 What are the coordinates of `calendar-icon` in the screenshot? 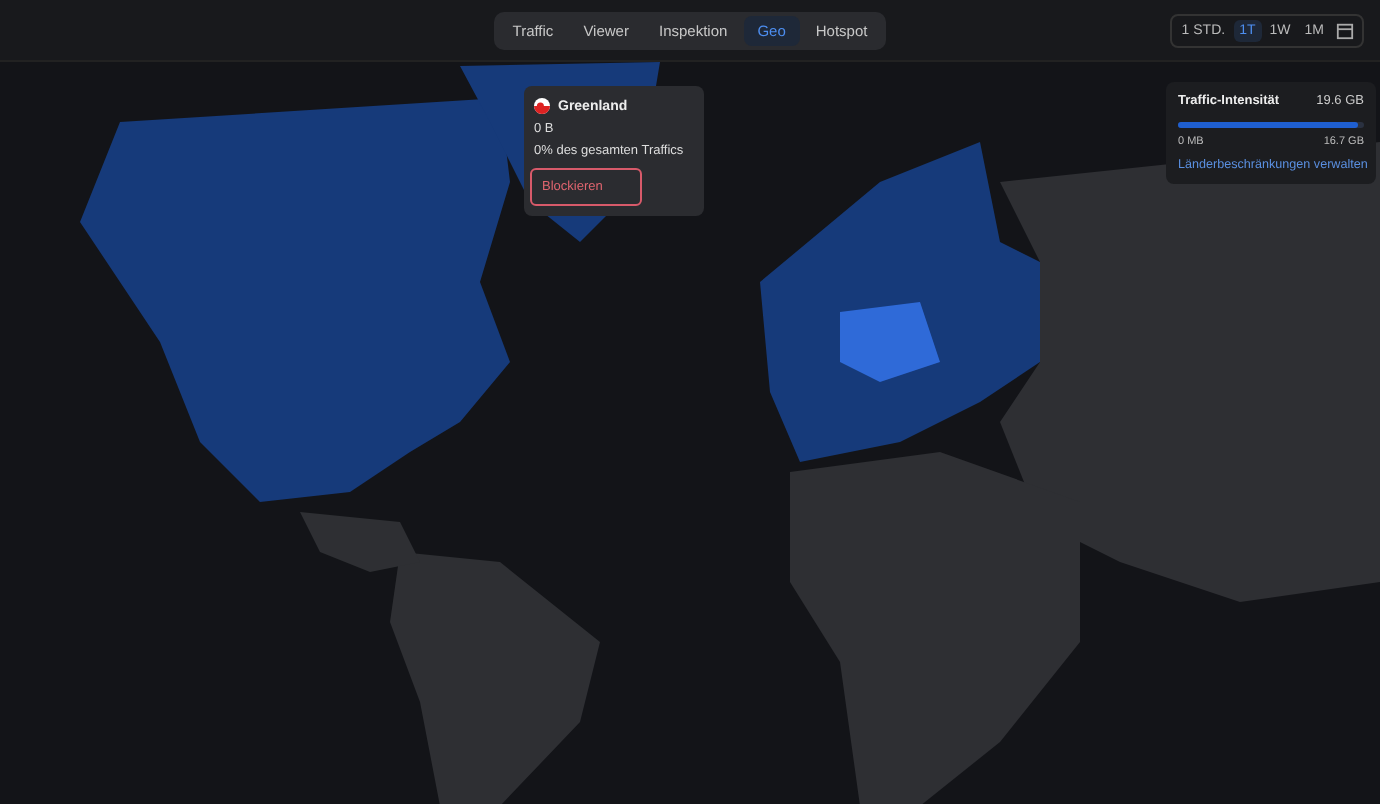 It's located at (1345, 31).